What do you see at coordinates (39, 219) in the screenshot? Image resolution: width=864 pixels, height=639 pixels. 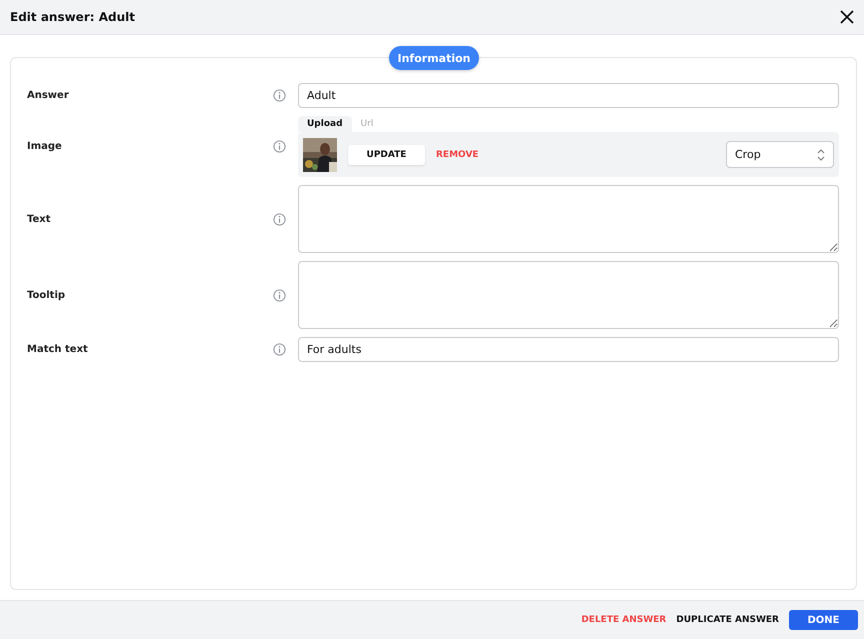 I see `field-label: Text` at bounding box center [39, 219].